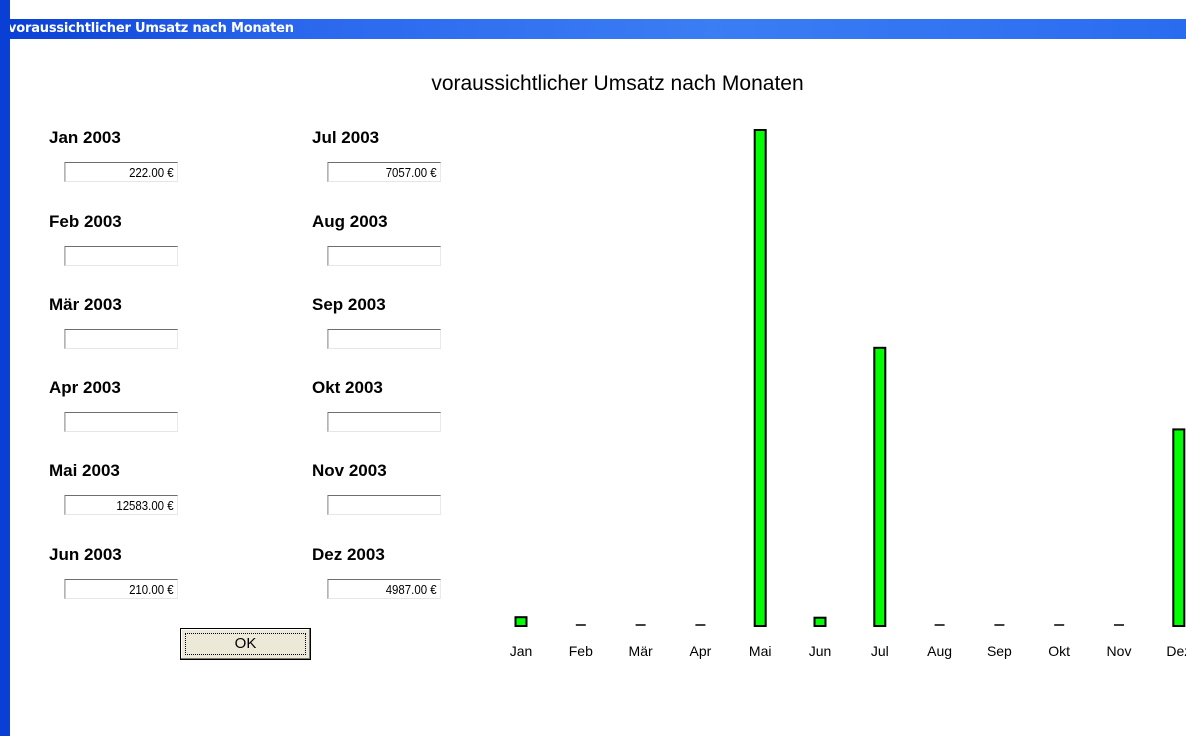  I want to click on x-tick-label: Sep, so click(999, 651).